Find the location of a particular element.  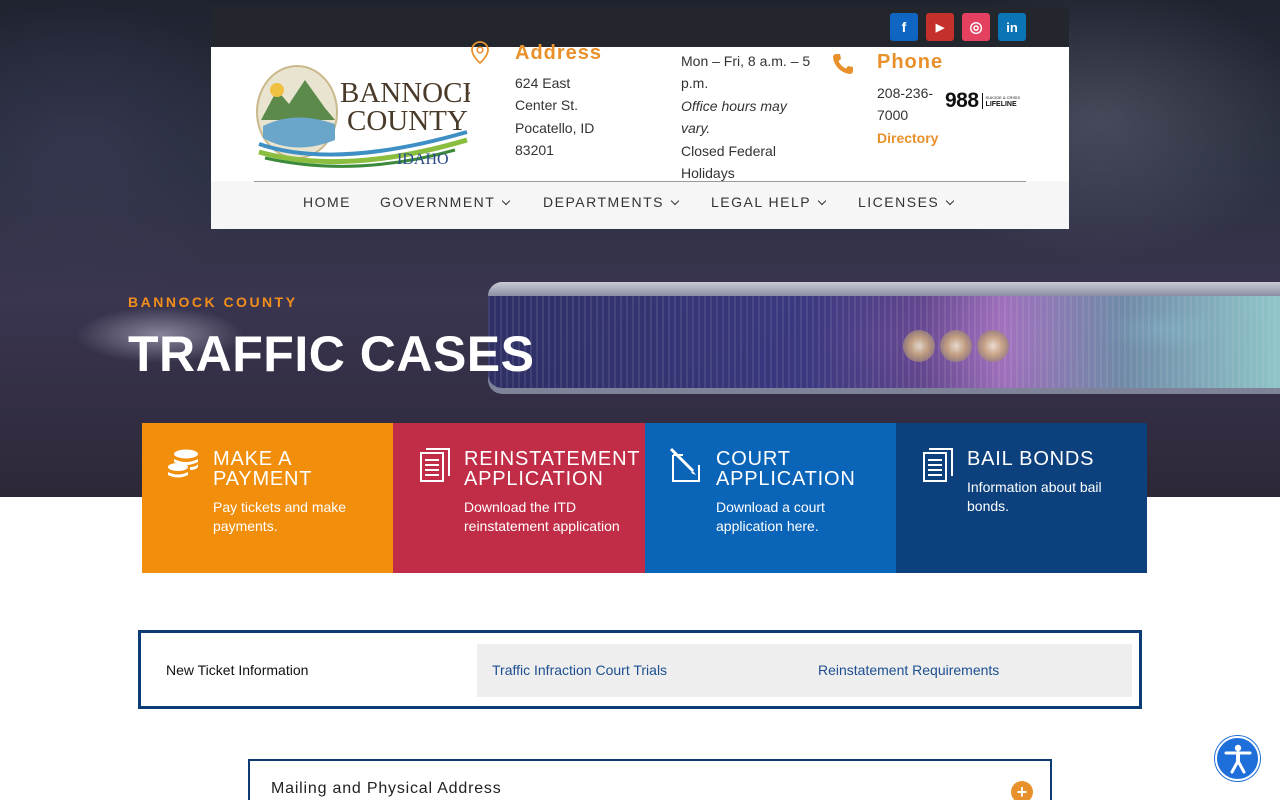

lifeline-label: LIFELINE is located at coordinates (1001, 104).